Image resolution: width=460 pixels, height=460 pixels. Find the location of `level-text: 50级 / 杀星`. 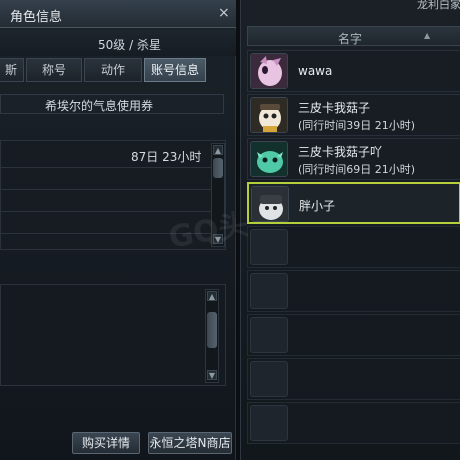

level-text: 50级 / 杀星 is located at coordinates (129, 45).